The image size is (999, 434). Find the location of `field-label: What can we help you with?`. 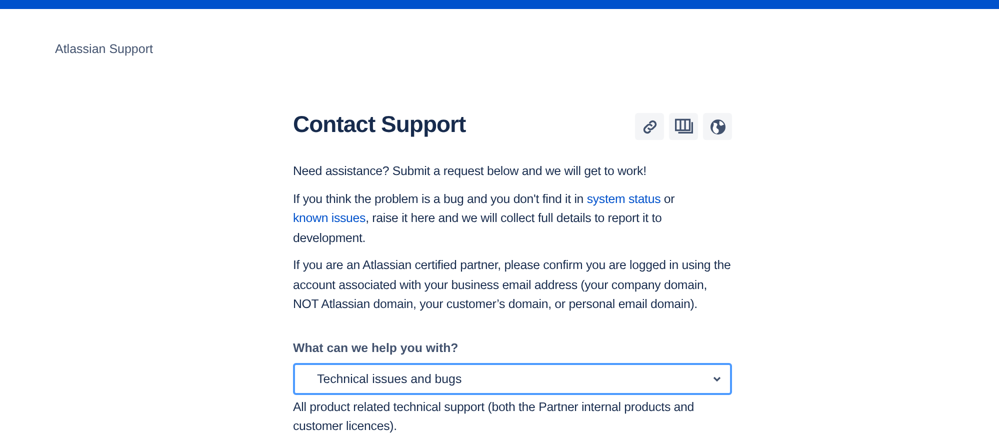

field-label: What can we help you with? is located at coordinates (376, 347).